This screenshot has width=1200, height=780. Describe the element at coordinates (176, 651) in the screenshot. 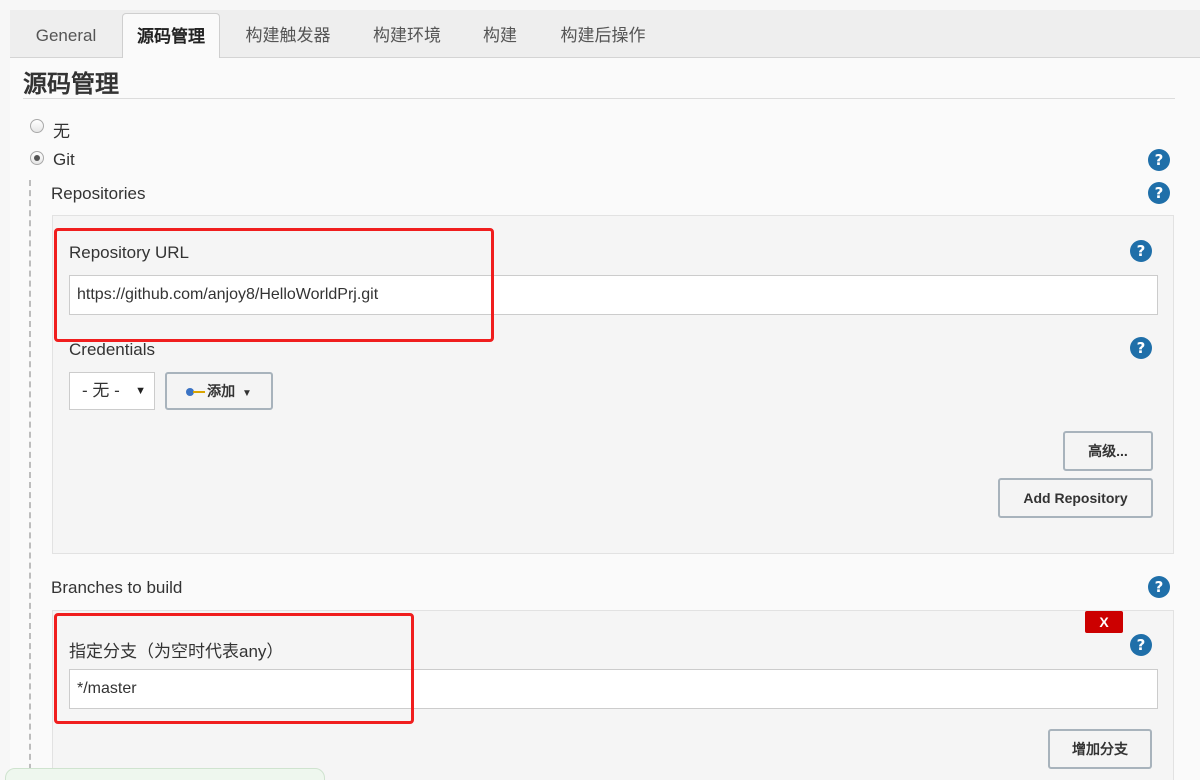

I see `branch-specifier-label: 指定分支（为空时代表any）` at that location.